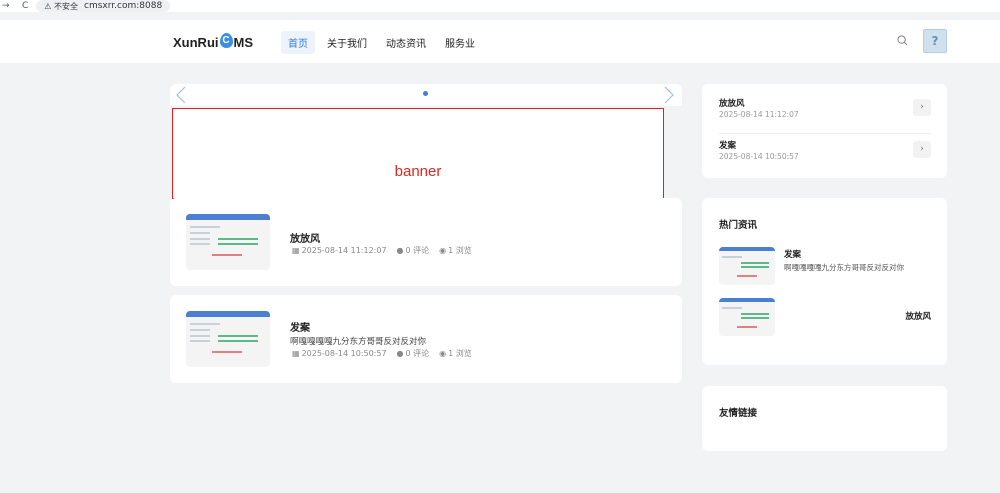  What do you see at coordinates (426, 242) in the screenshot?
I see `article-card: 放放风 ▦ 2025-08-14 11:12:07 ● 0 评论 ◉ 1 浏览` at bounding box center [426, 242].